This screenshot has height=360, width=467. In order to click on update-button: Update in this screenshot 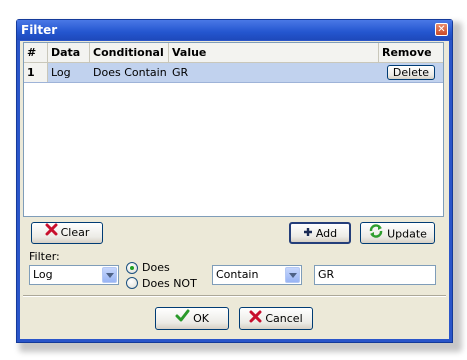, I will do `click(397, 233)`.